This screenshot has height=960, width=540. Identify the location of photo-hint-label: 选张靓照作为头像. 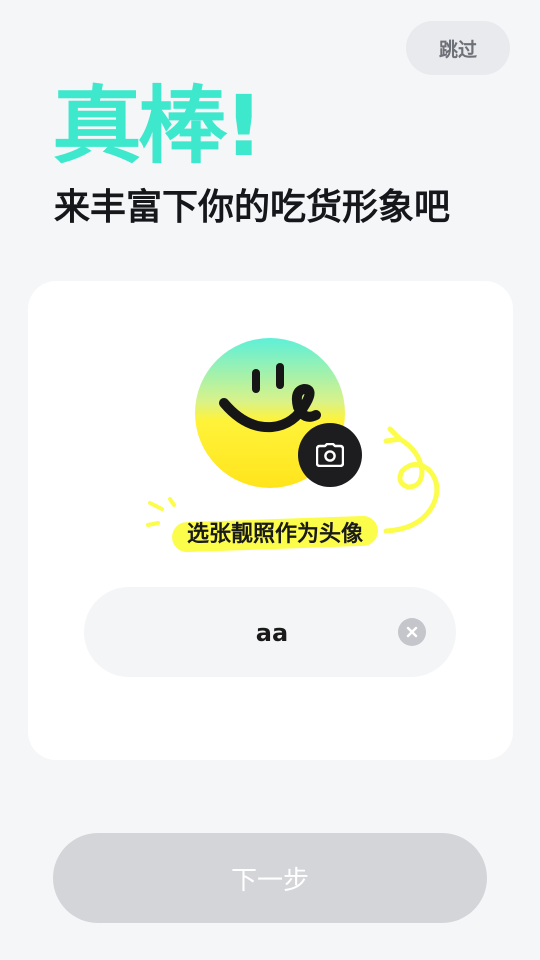
(274, 534).